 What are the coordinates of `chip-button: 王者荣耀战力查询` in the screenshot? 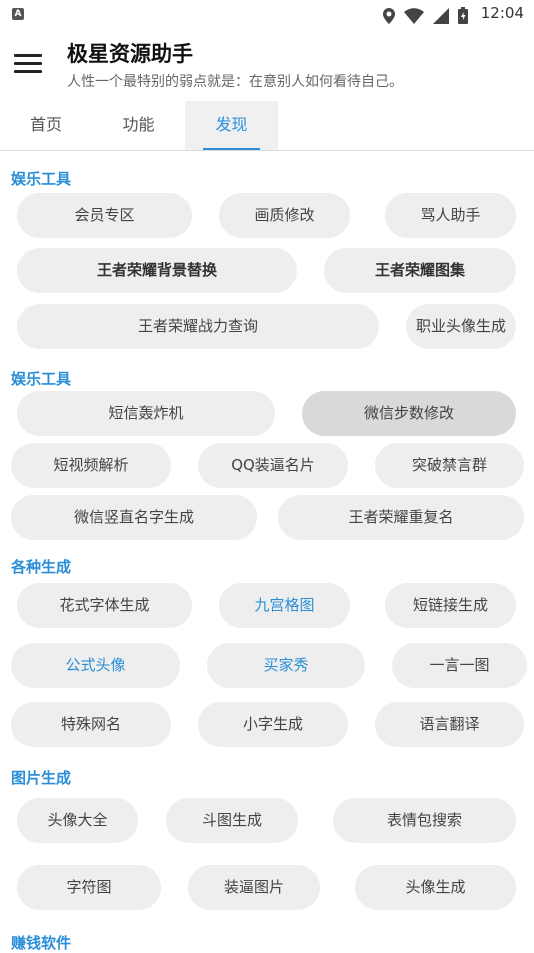 It's located at (198, 326).